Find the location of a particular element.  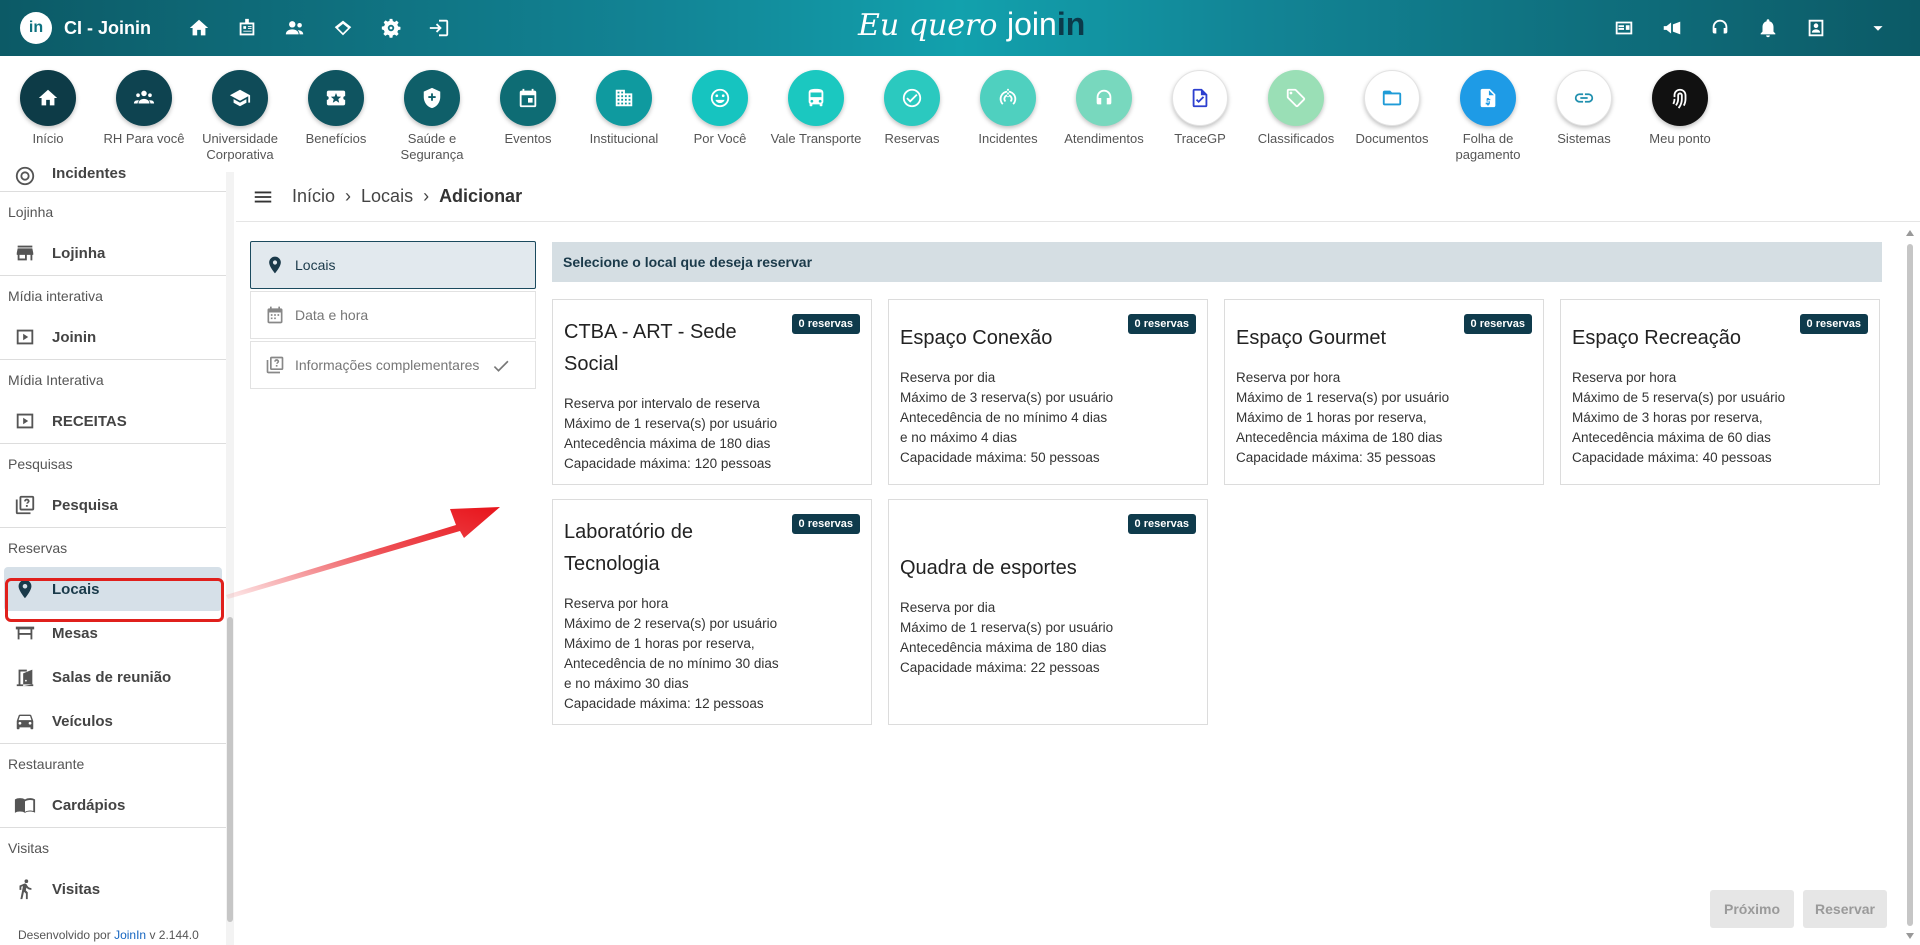

sidebar-item-lojinha: Lojinha is located at coordinates (113, 253).